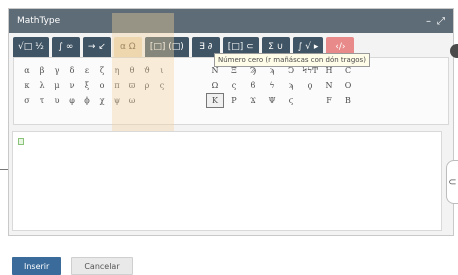  Describe the element at coordinates (166, 47) in the screenshot. I see `tab-brackets: [□] (□)` at that location.